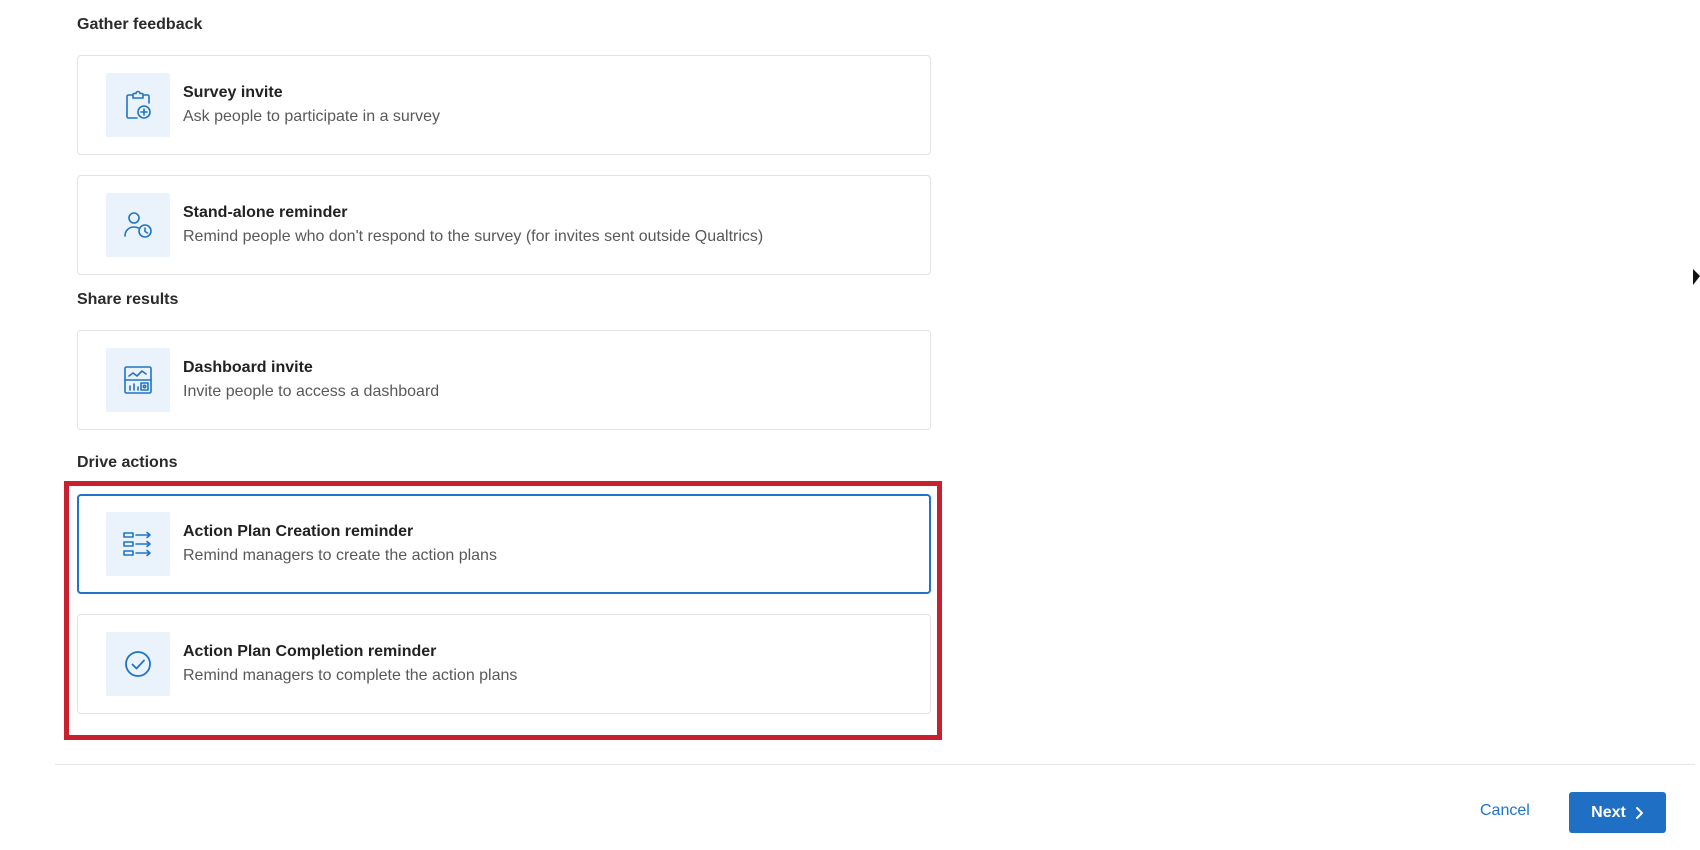  I want to click on survey-invite-title: Survey invite, so click(233, 92).